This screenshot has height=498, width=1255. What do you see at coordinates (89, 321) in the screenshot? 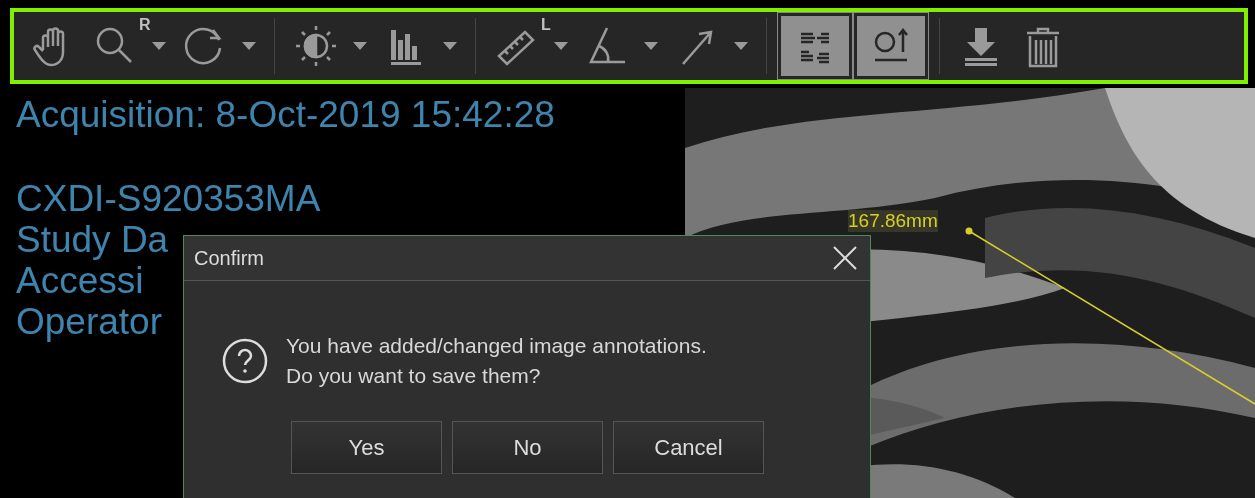
I see `info-text: Operator` at bounding box center [89, 321].